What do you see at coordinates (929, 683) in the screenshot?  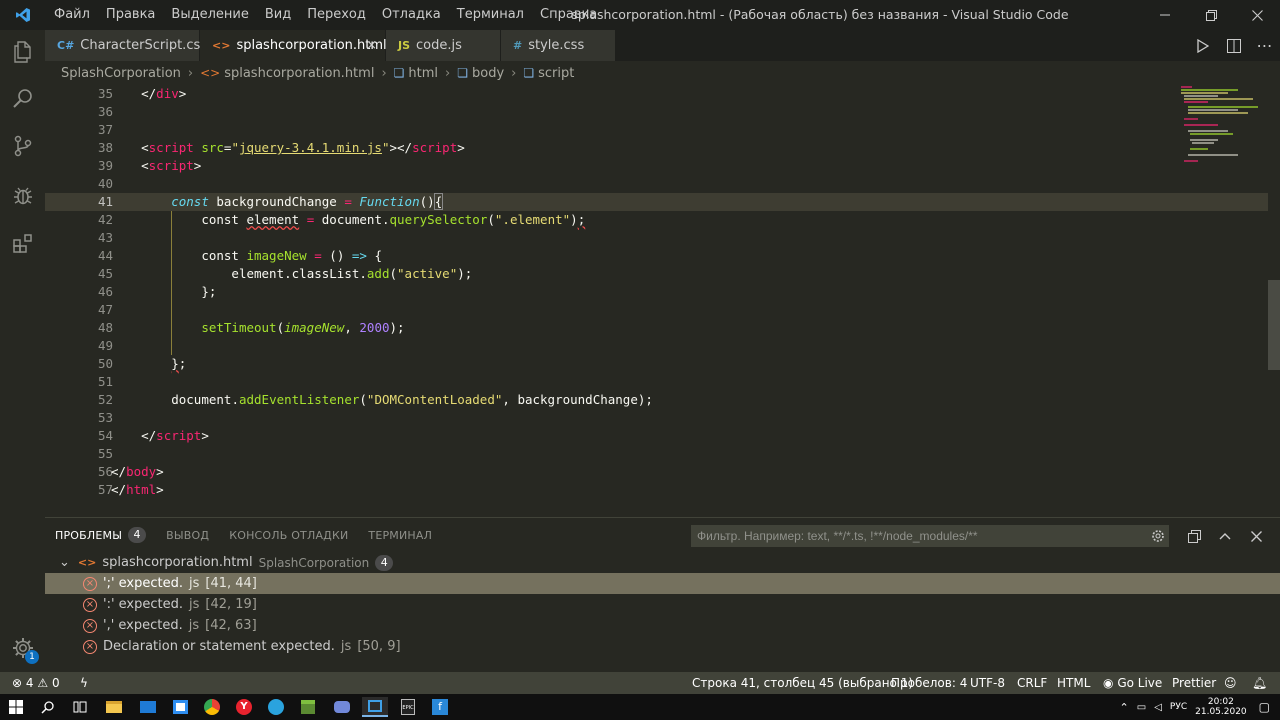 I see `indentation-status: Пробелов: 4` at bounding box center [929, 683].